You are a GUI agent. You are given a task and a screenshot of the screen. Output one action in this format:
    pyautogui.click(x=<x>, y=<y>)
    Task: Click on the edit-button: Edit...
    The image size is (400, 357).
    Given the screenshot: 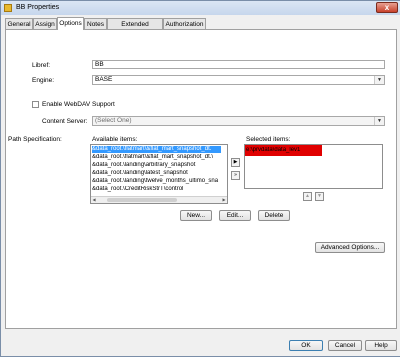 What is the action you would take?
    pyautogui.click(x=235, y=215)
    